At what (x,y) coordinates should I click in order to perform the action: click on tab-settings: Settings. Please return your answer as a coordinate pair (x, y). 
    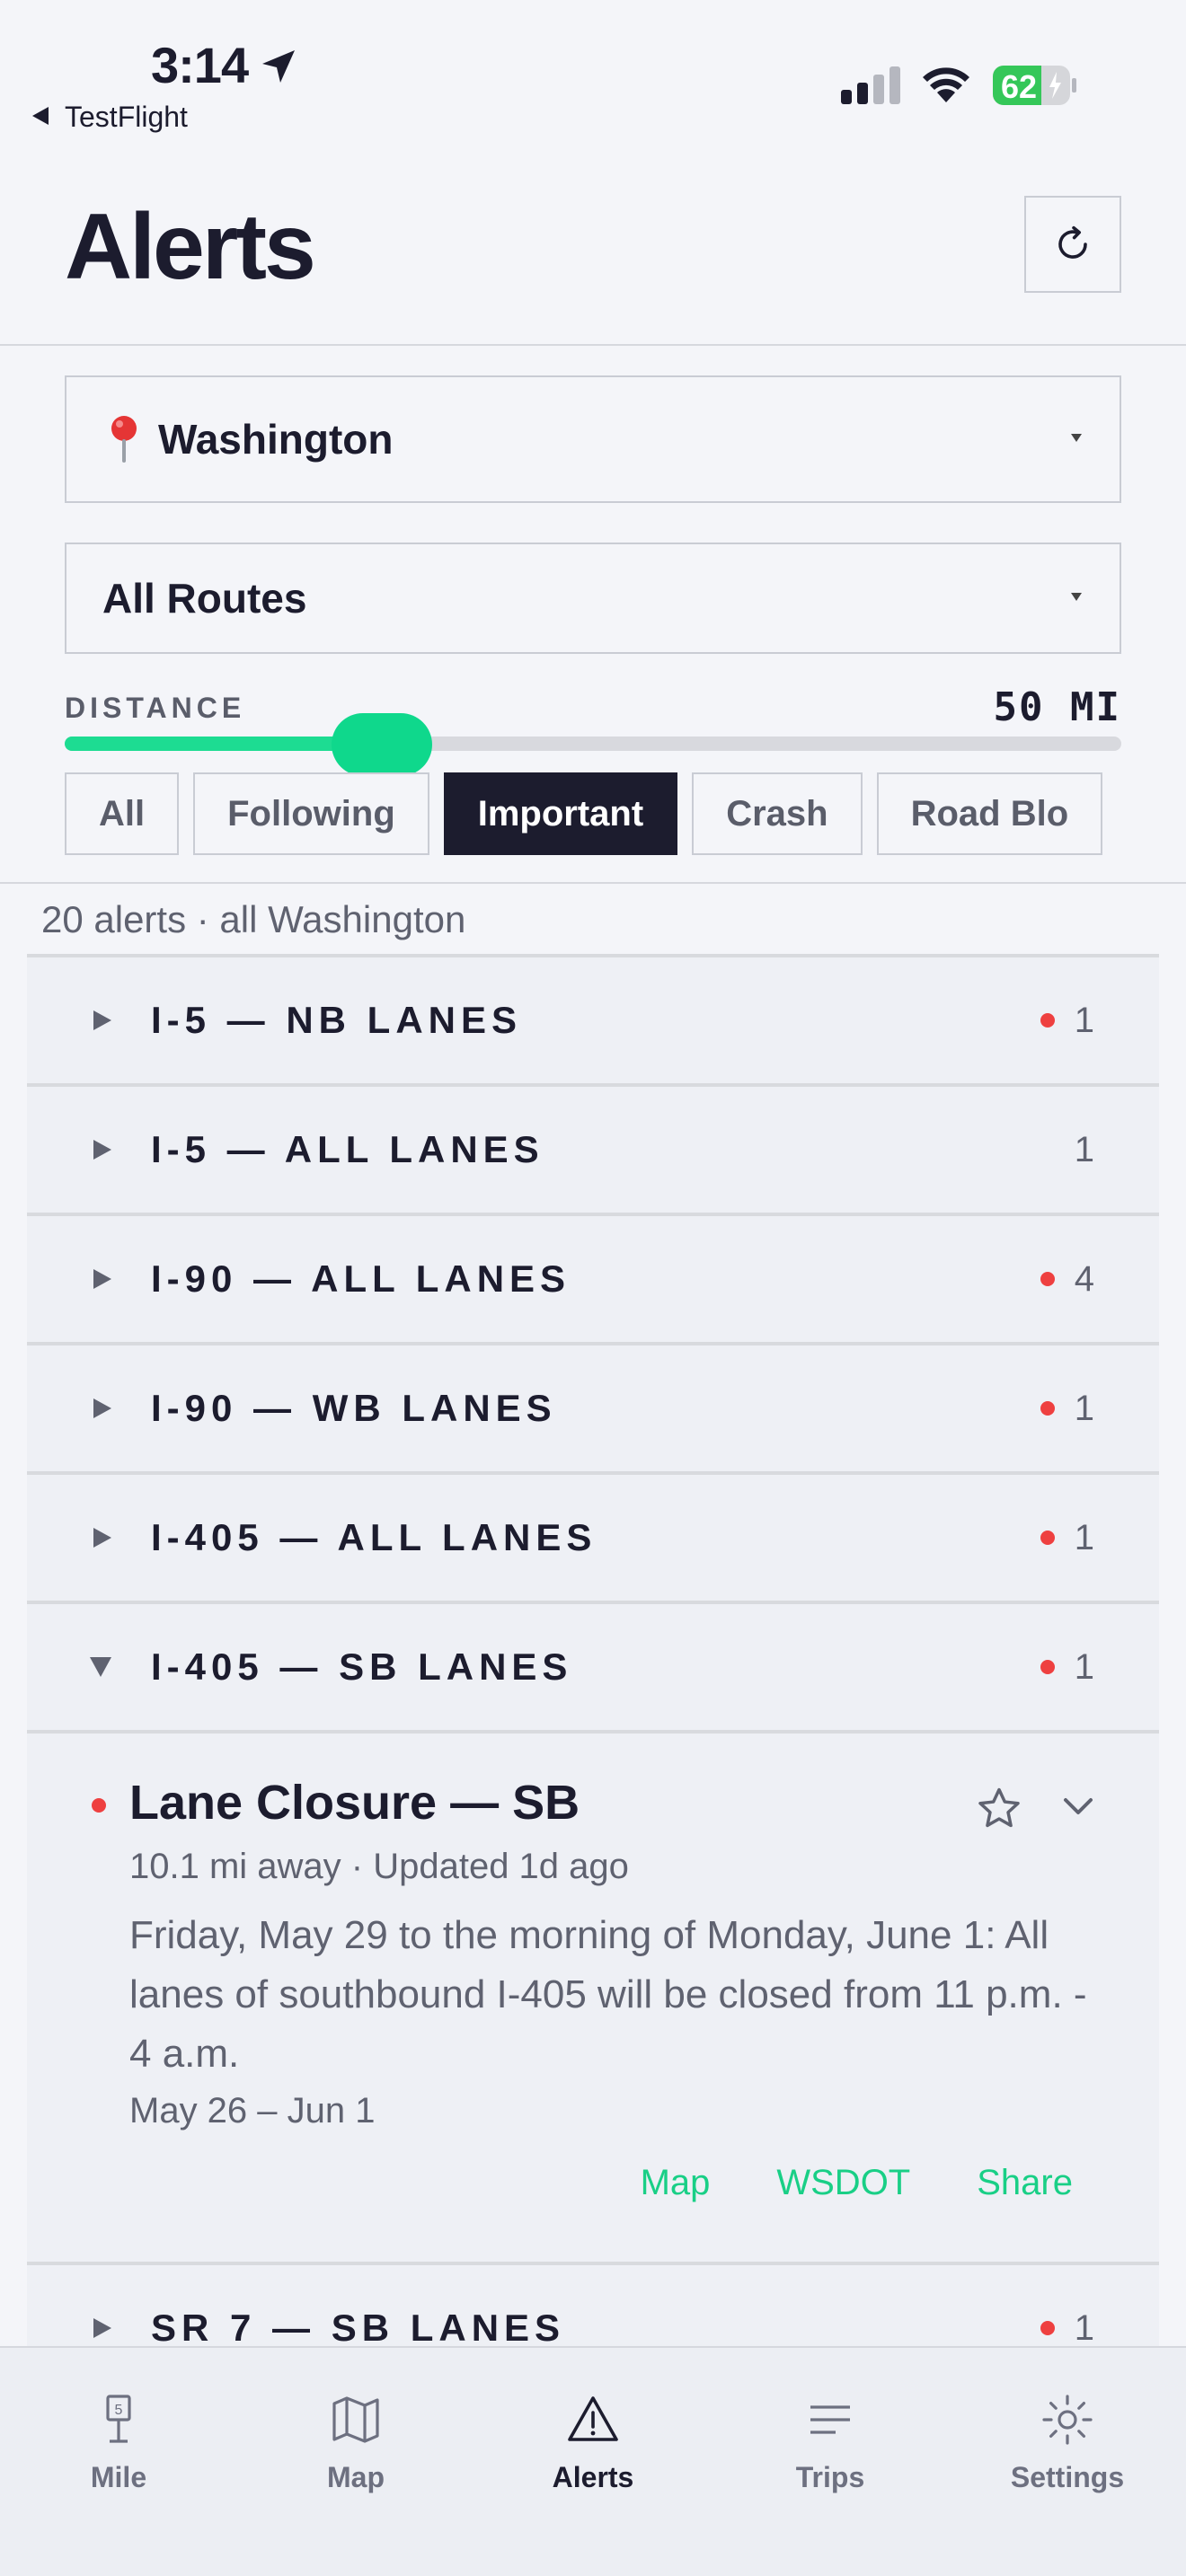
    Looking at the image, I should click on (1067, 2442).